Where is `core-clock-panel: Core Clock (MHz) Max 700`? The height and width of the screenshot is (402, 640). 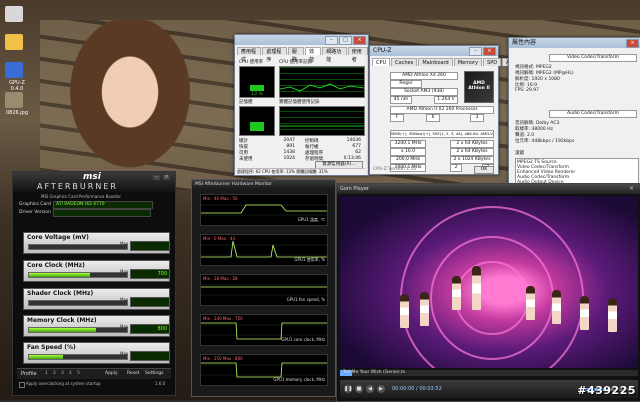
core-clock-panel: Core Clock (MHz) Max 700 is located at coordinates (96, 271).